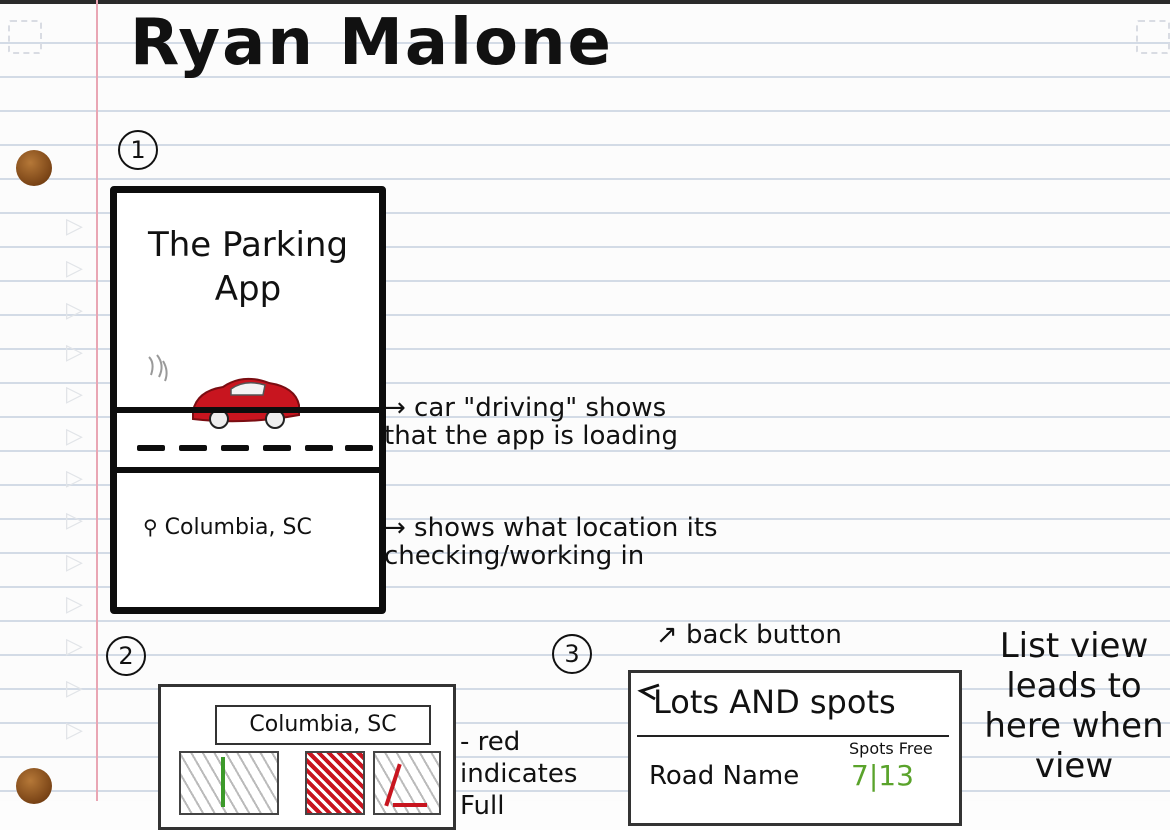 The height and width of the screenshot is (830, 1170). What do you see at coordinates (323, 725) in the screenshot?
I see `location-search-field: Columbia, SC` at bounding box center [323, 725].